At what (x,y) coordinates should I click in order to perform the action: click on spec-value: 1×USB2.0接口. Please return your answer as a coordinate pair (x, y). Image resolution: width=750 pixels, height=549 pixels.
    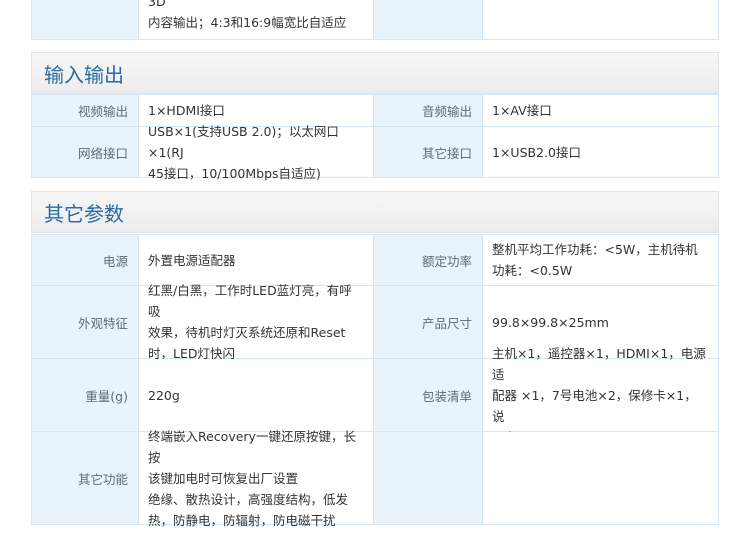
    Looking at the image, I should click on (600, 152).